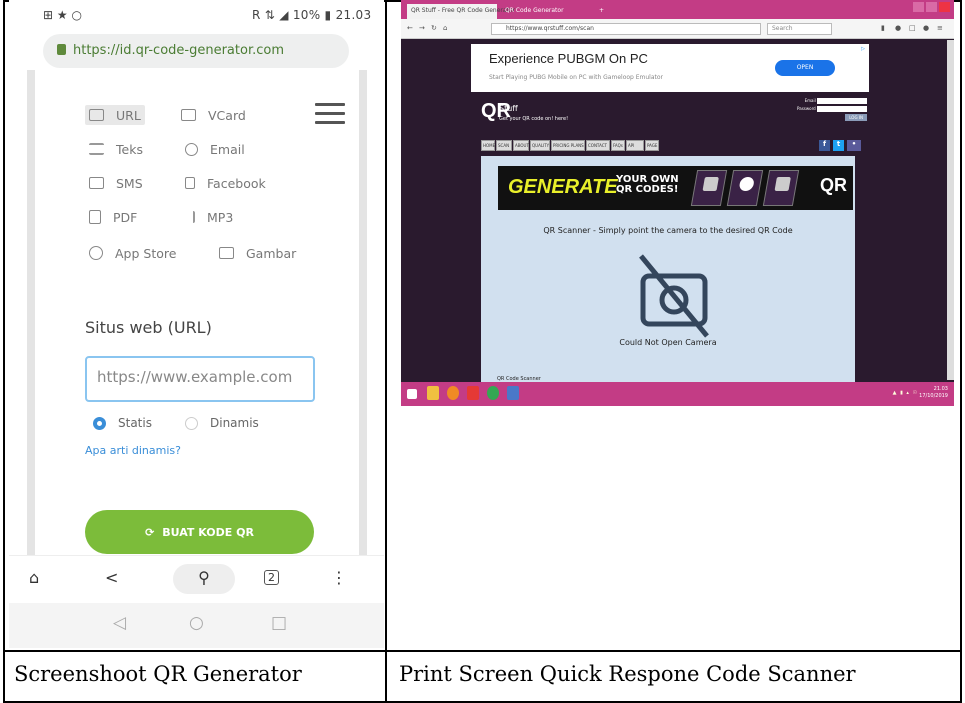 This screenshot has height=703, width=965. What do you see at coordinates (215, 149) in the screenshot?
I see `menu-item-email: Email` at bounding box center [215, 149].